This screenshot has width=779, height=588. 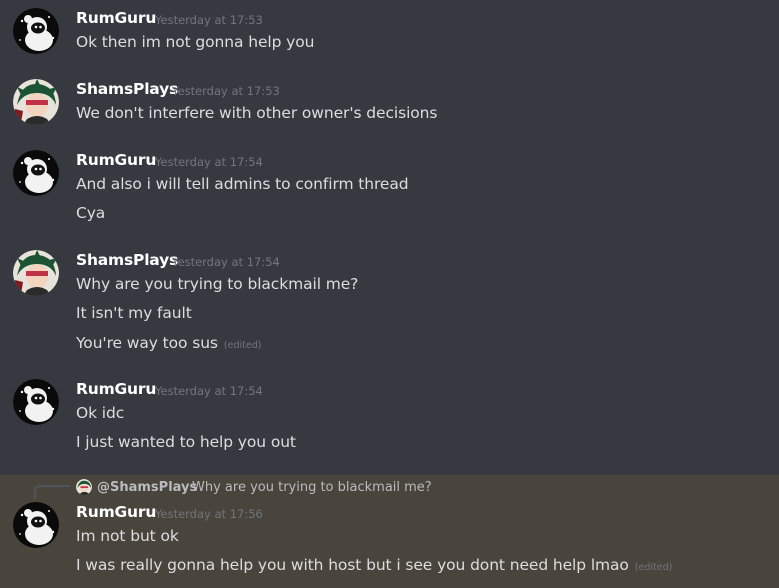 What do you see at coordinates (209, 514) in the screenshot?
I see `message-timestamp: Yesterday at 17:56` at bounding box center [209, 514].